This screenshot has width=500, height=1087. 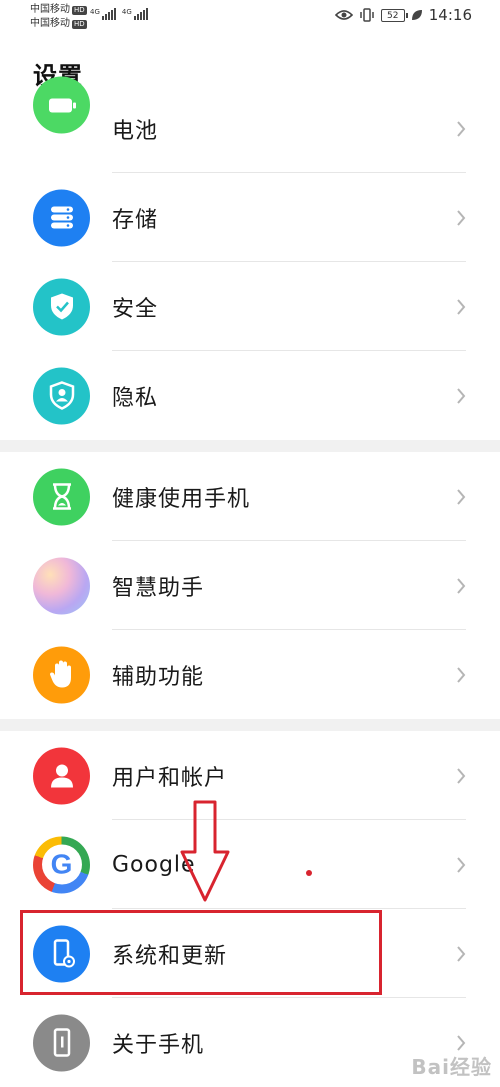 I want to click on annotation-dot, so click(x=309, y=873).